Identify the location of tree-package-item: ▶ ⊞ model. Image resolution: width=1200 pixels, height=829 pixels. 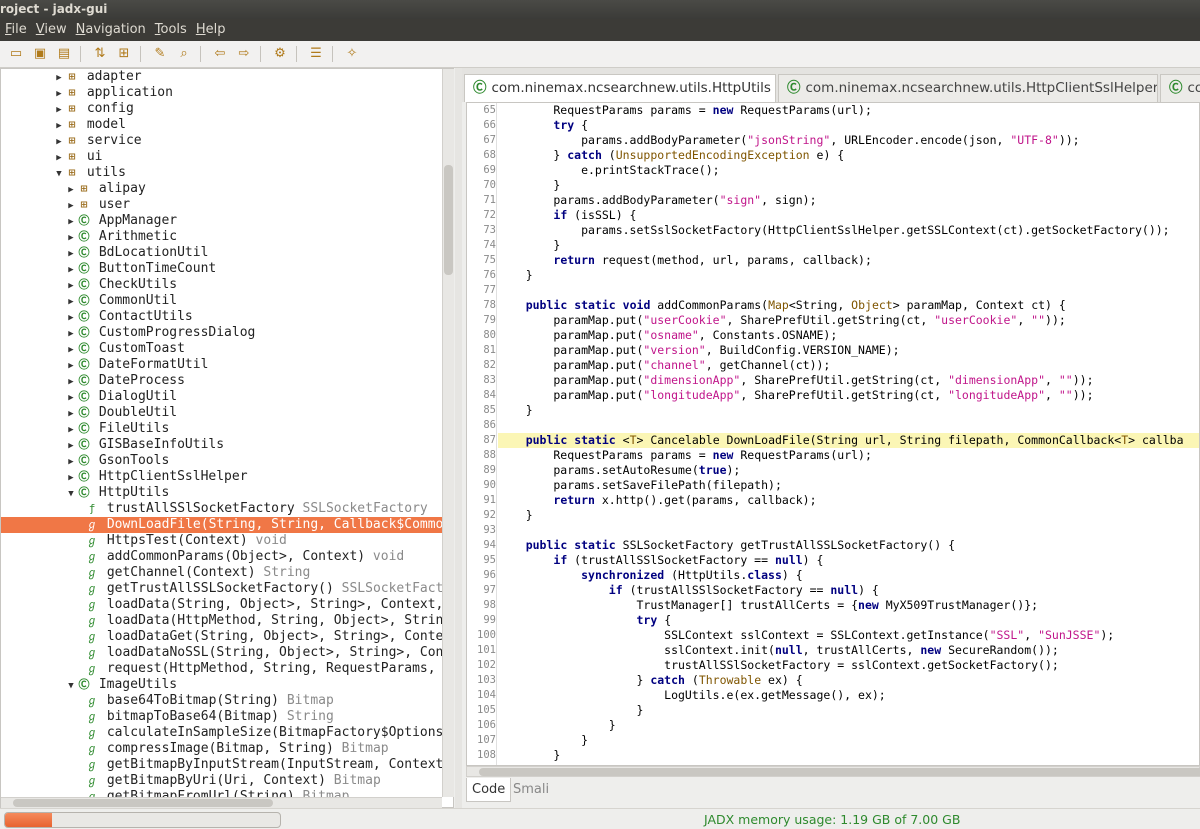
(221, 125).